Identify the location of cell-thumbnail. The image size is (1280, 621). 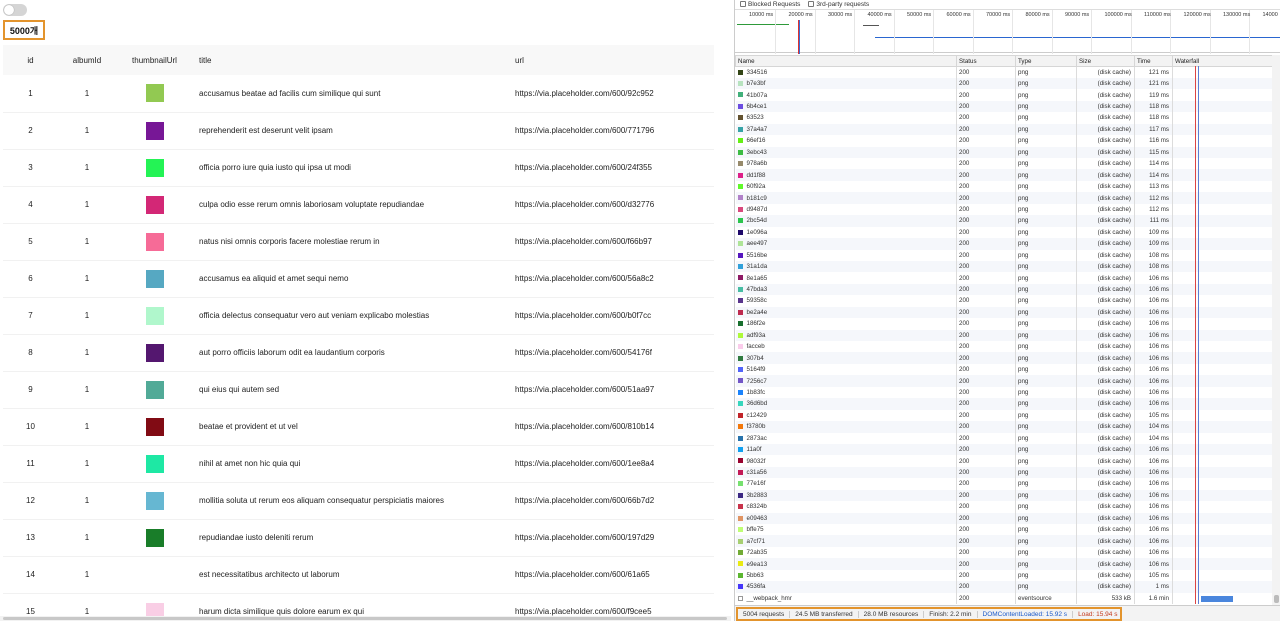
(154, 316).